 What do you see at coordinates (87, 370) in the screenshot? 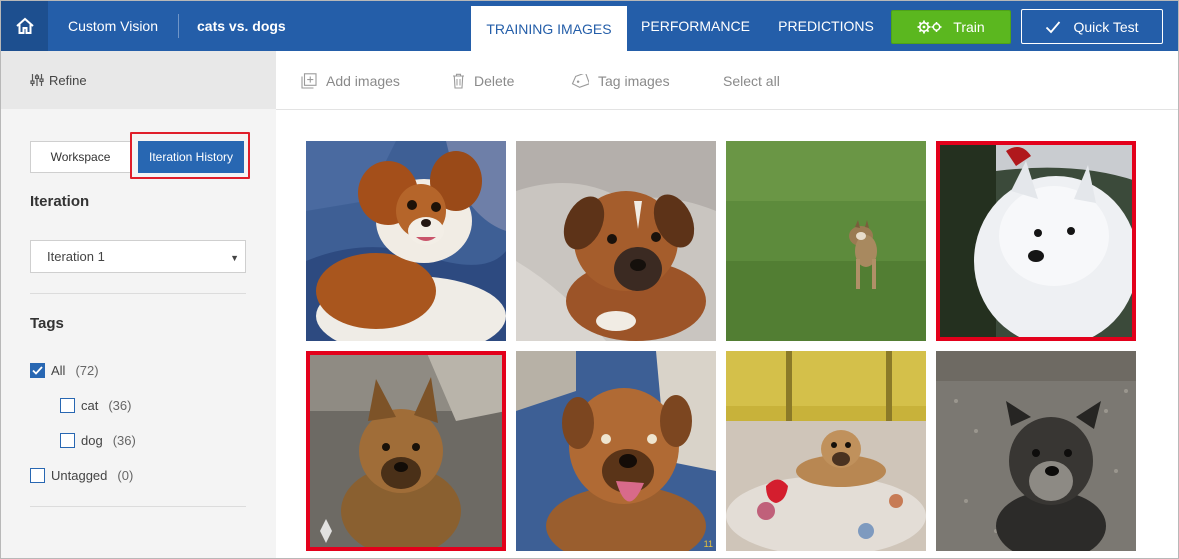
I see `tag-count: (72)` at bounding box center [87, 370].